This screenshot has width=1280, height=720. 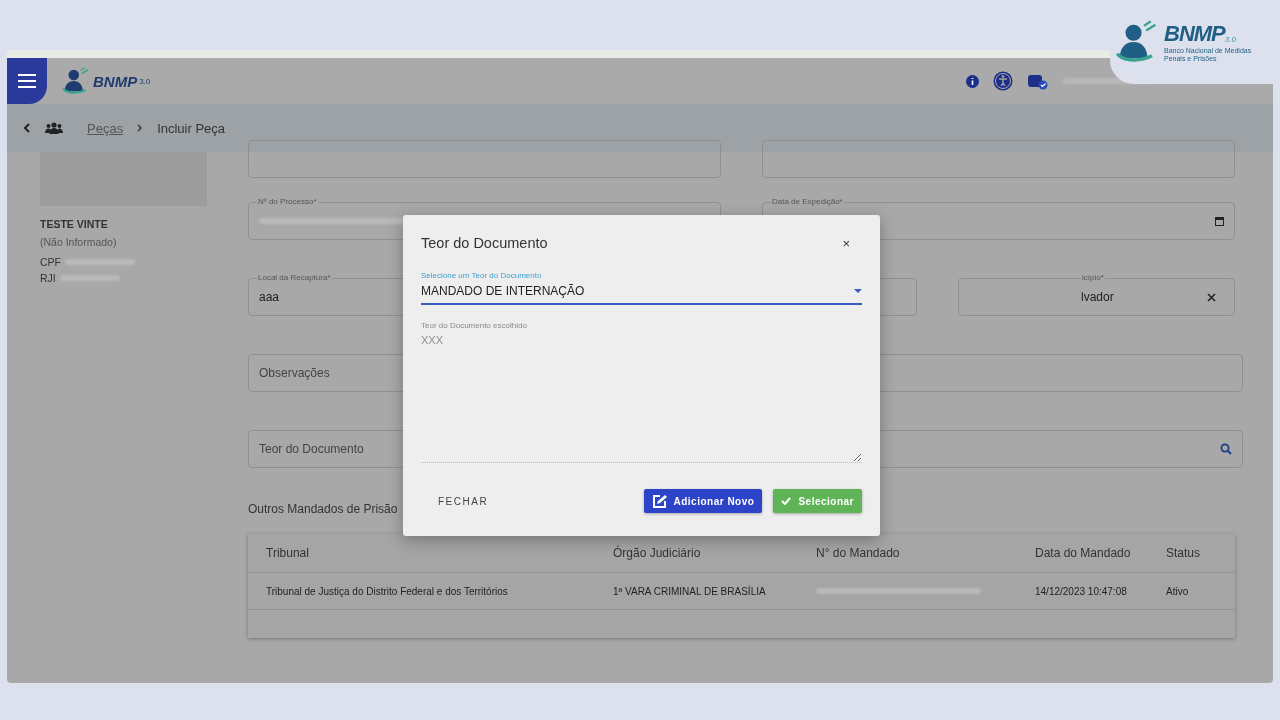 I want to click on field-placeholder: Teor do Documento, so click(x=311, y=449).